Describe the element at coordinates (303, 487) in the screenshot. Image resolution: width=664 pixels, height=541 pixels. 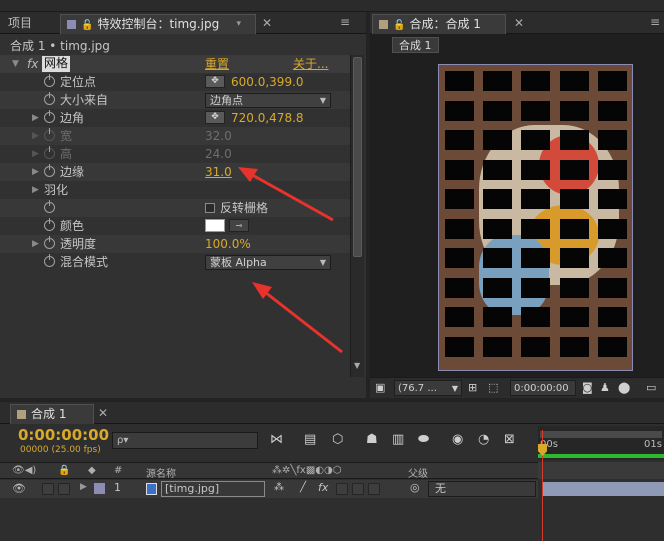
I see `quality-switch-icon: ╱` at that location.